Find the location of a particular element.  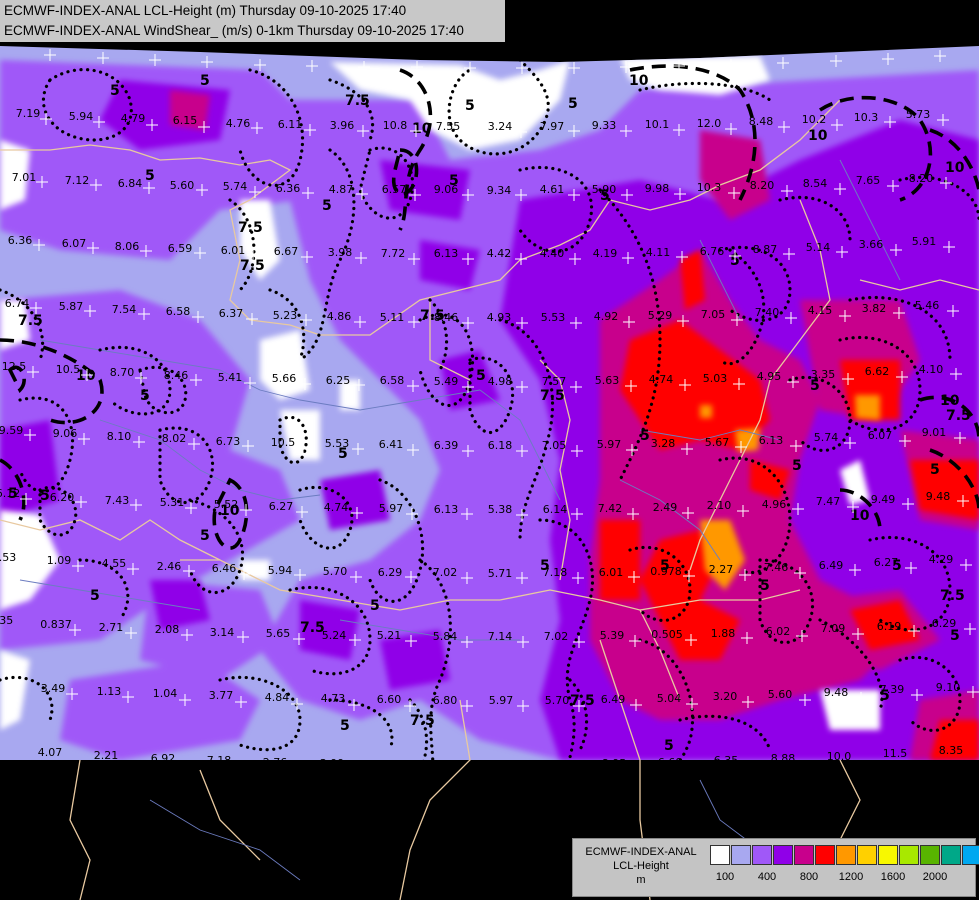

station-value: 5.41 is located at coordinates (230, 377).